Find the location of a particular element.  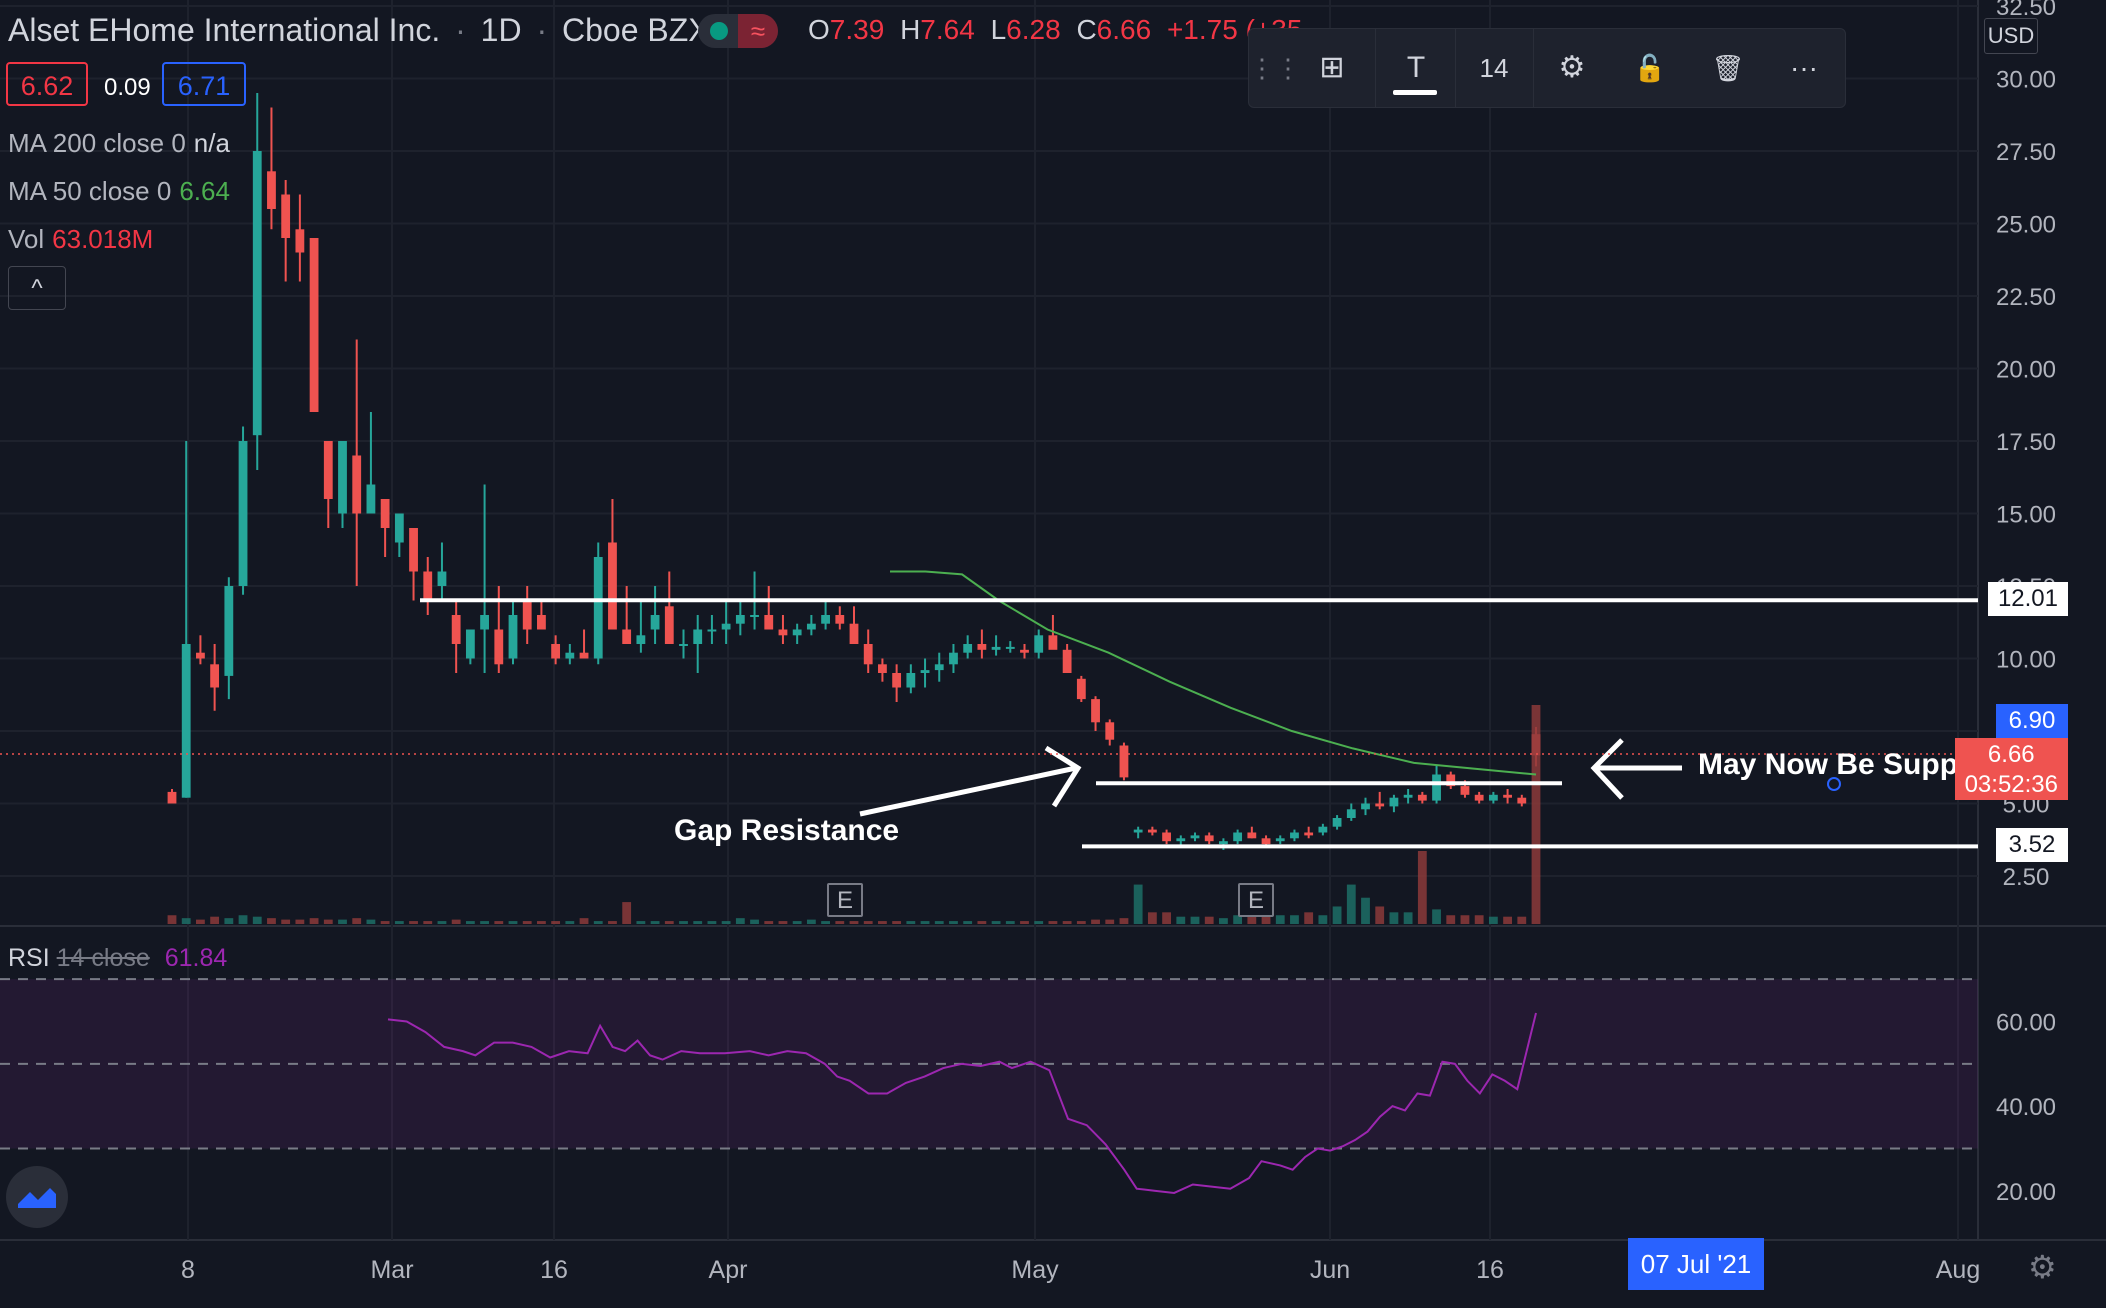

x-tick-label: May is located at coordinates (1035, 1270).